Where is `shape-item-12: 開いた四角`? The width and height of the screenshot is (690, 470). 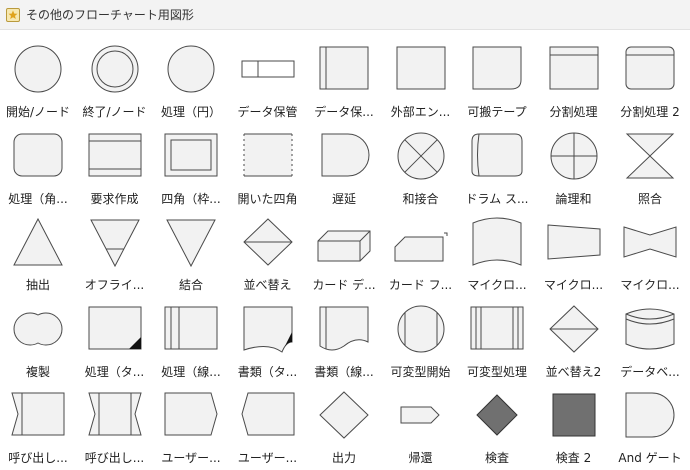 shape-item-12: 開いた四角 is located at coordinates (268, 166).